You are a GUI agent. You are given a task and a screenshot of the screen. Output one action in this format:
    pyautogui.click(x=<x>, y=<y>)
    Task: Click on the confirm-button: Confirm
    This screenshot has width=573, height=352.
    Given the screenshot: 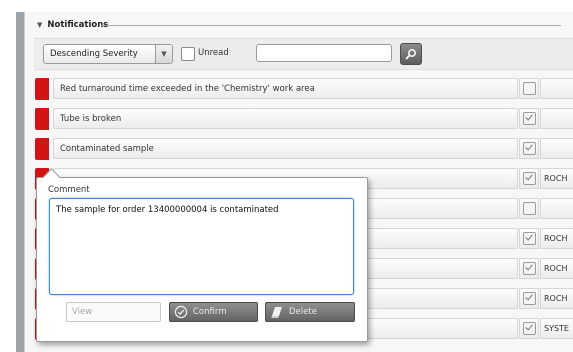 What is the action you would take?
    pyautogui.click(x=213, y=312)
    